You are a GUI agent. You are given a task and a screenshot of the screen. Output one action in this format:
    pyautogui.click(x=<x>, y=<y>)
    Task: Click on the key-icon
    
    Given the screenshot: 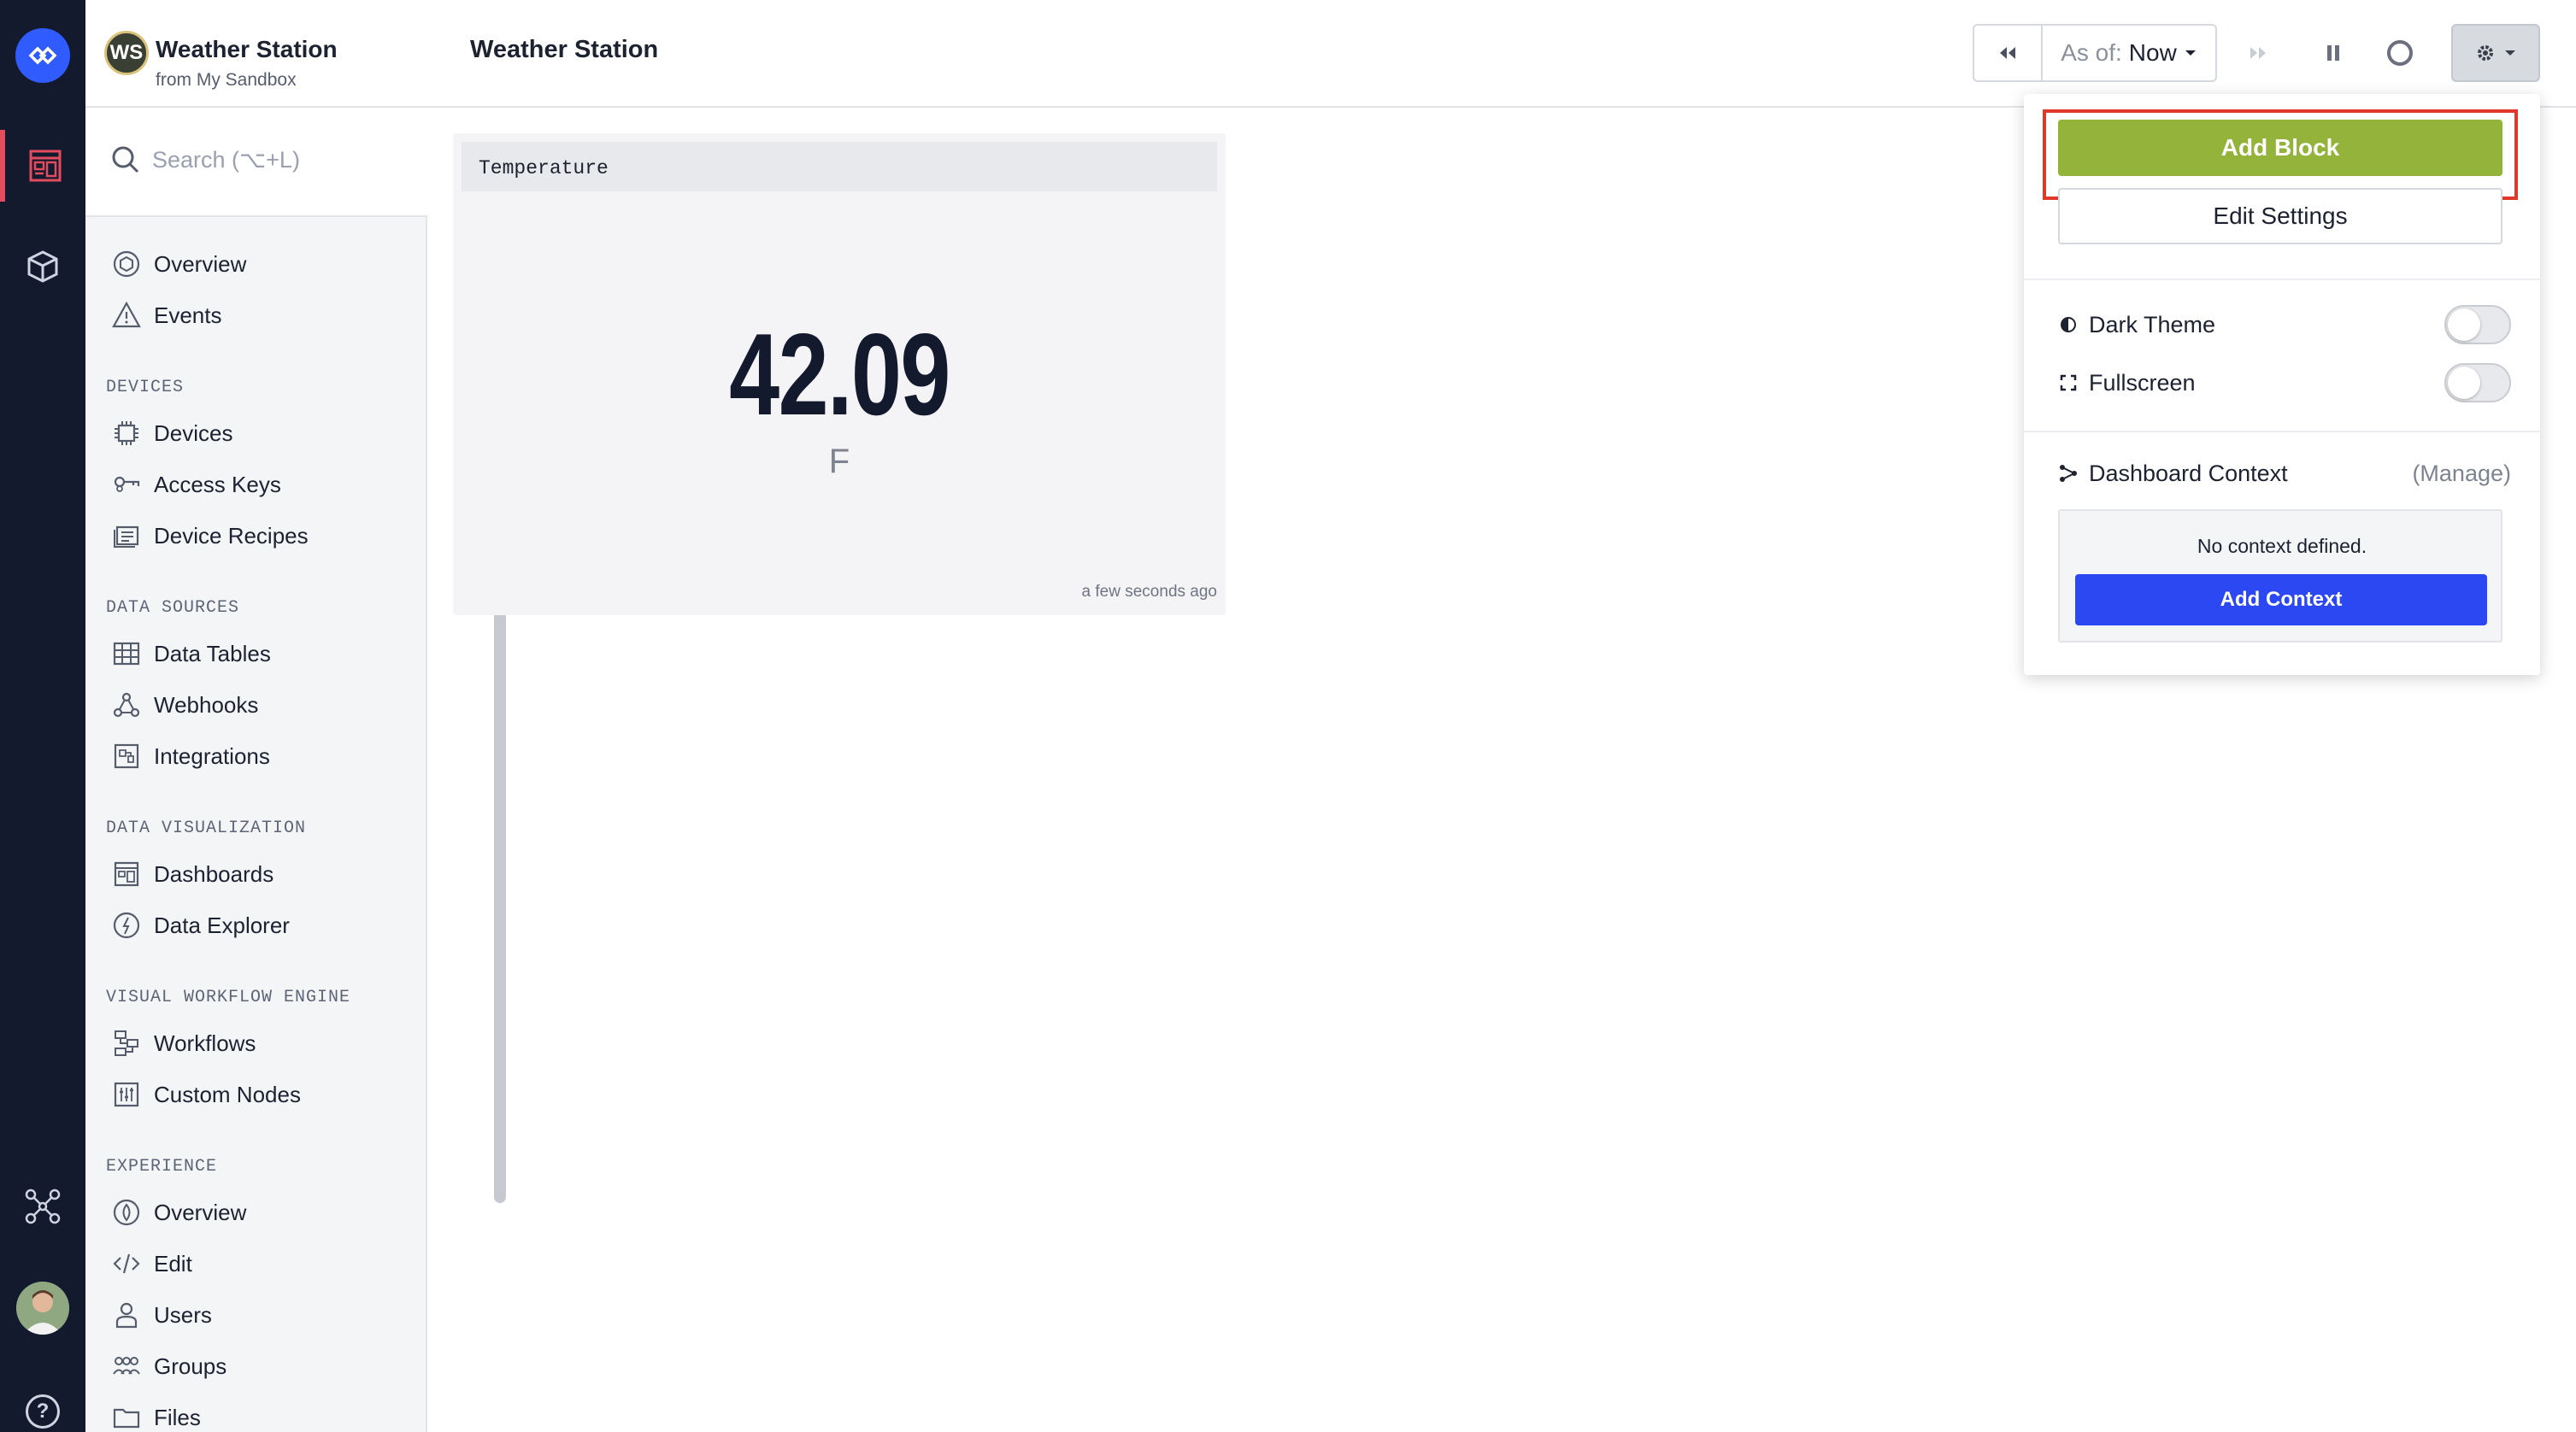 What is the action you would take?
    pyautogui.click(x=126, y=484)
    